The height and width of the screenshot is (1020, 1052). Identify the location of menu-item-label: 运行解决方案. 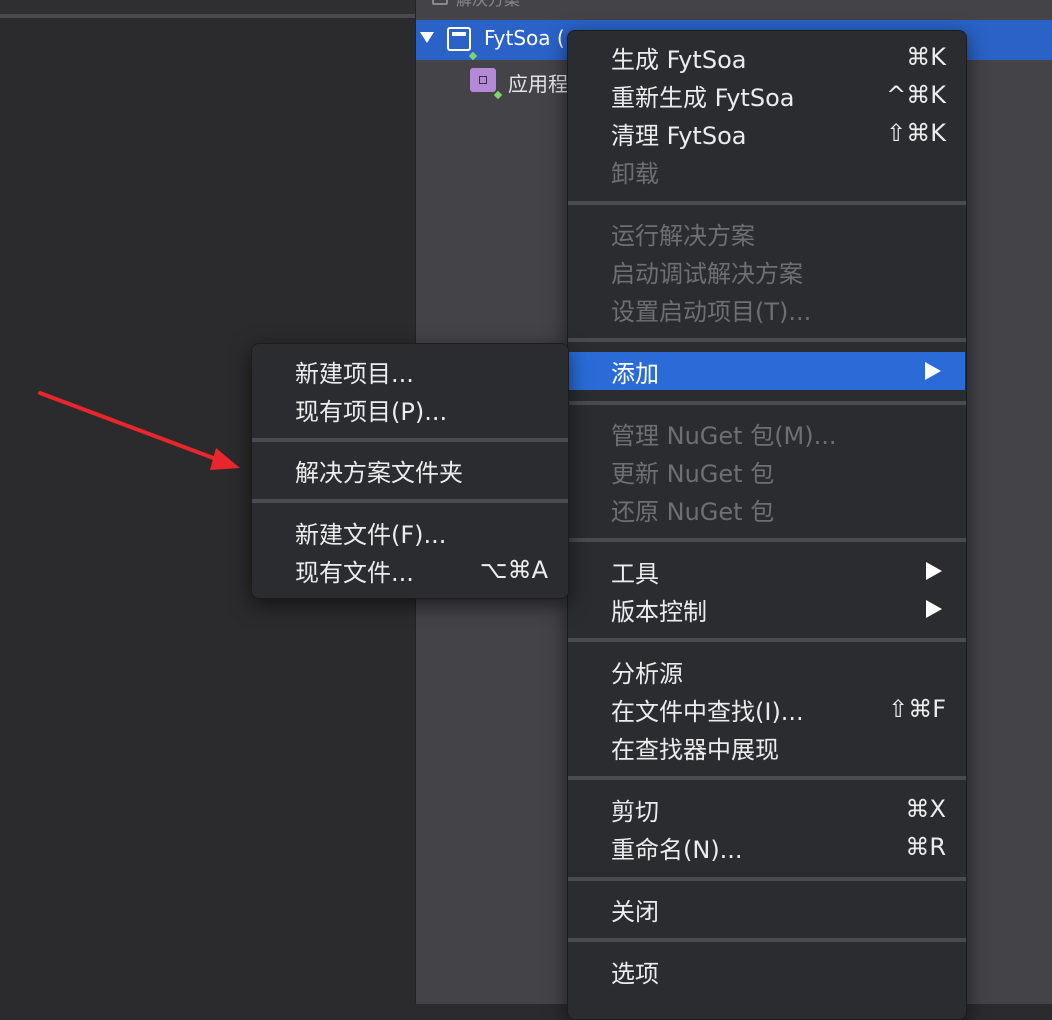
(683, 235).